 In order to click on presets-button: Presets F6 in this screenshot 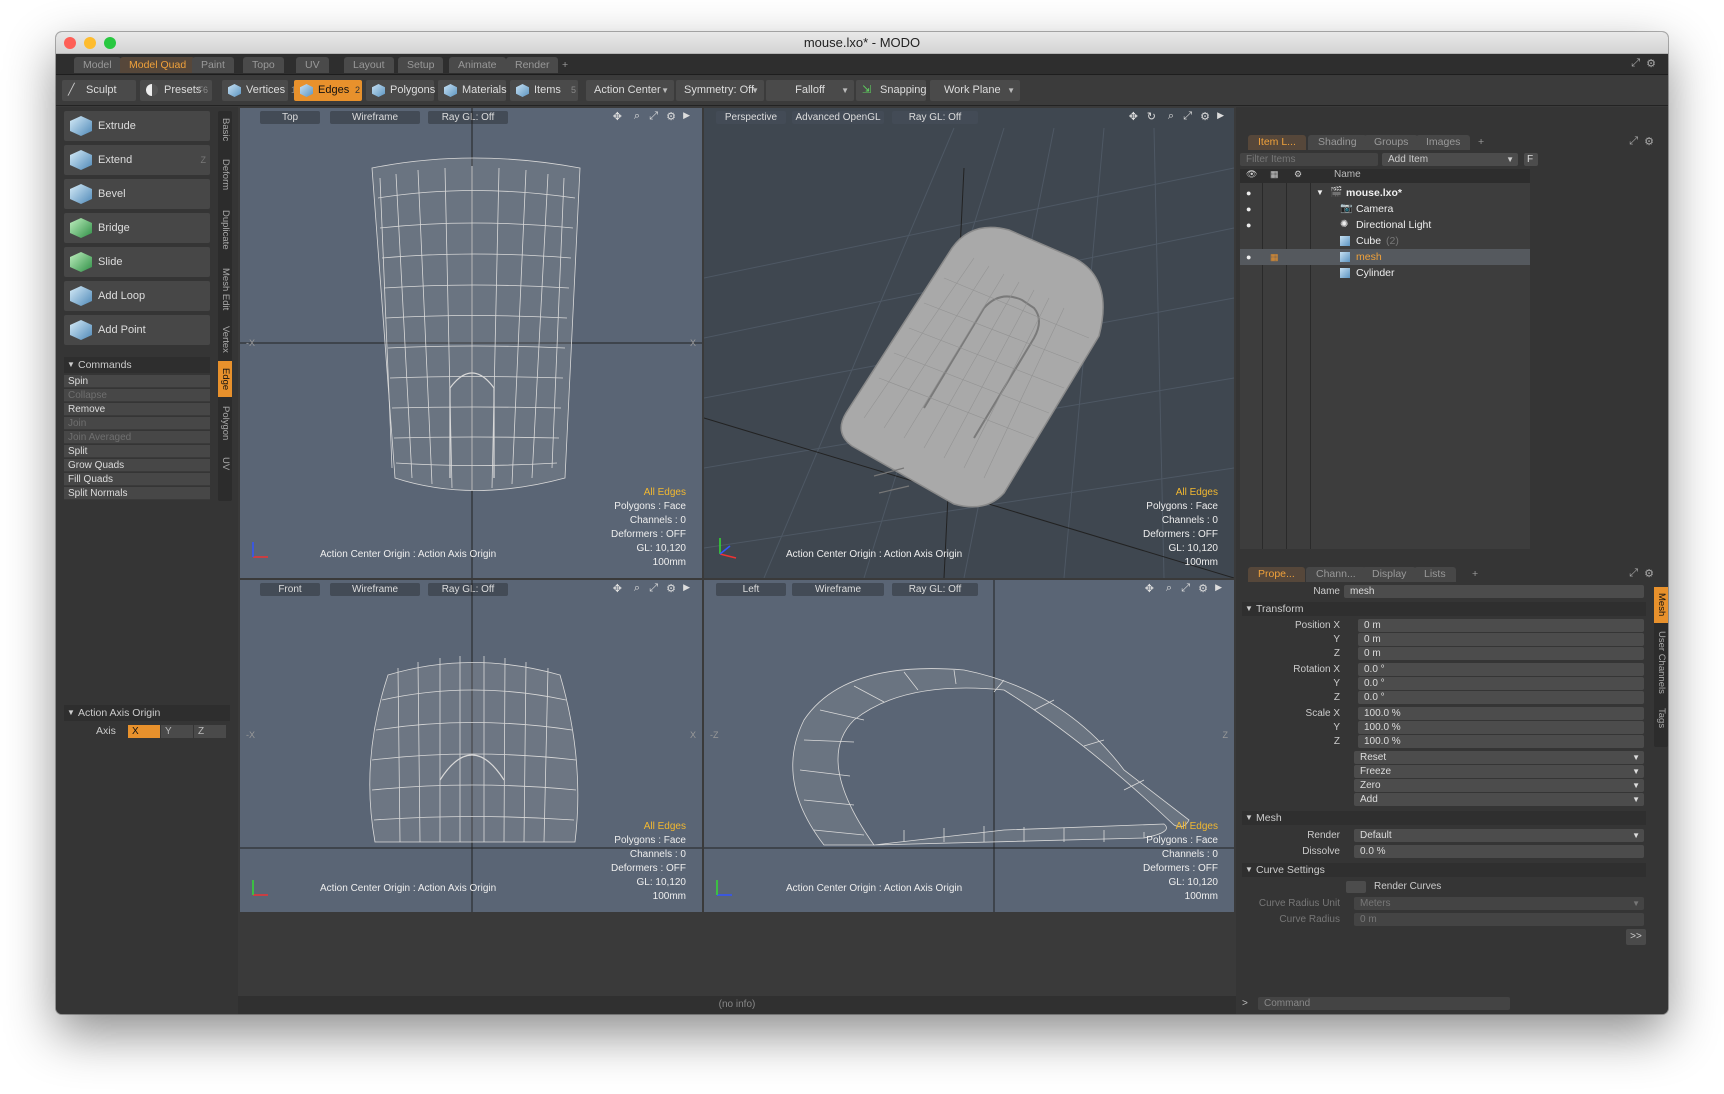, I will do `click(176, 90)`.